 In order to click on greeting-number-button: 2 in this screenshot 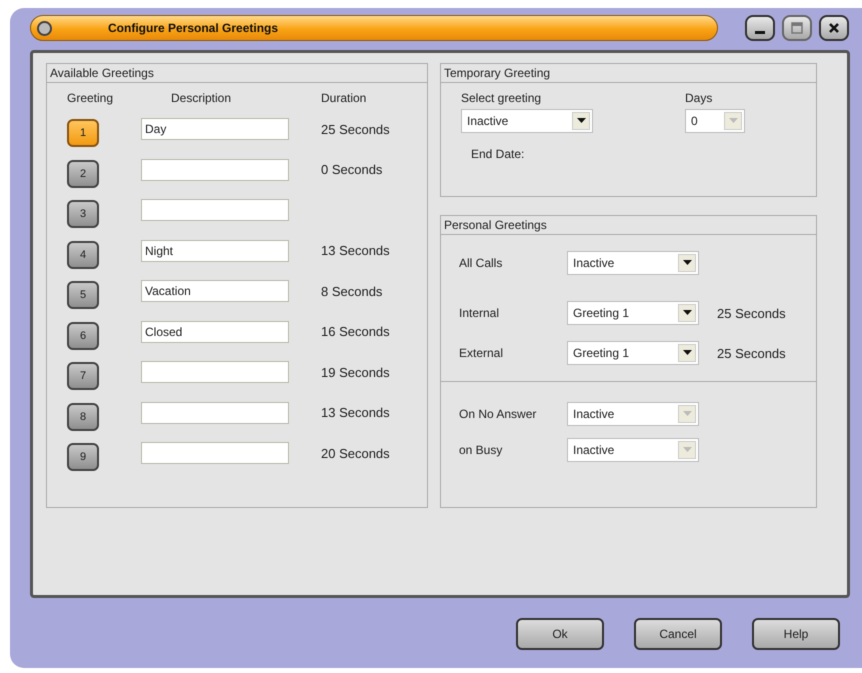, I will do `click(83, 174)`.